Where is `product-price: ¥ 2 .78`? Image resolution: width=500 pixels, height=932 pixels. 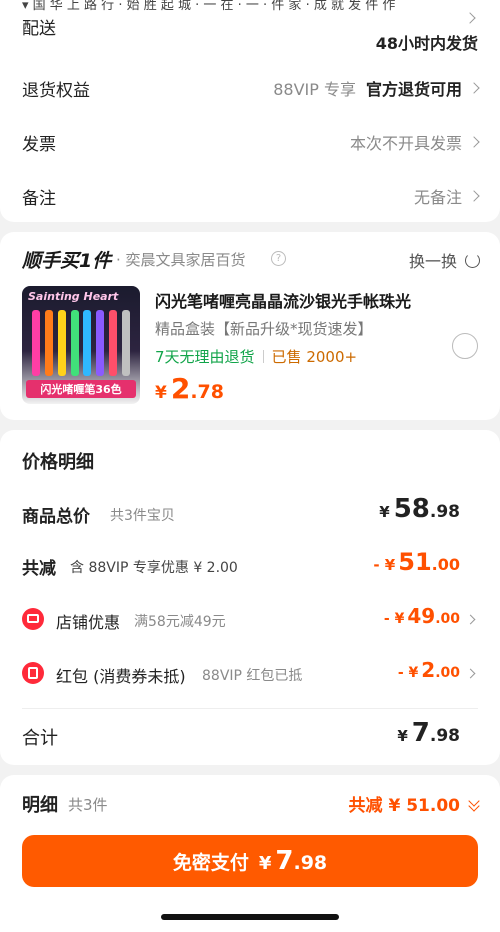 product-price: ¥ 2 .78 is located at coordinates (189, 388).